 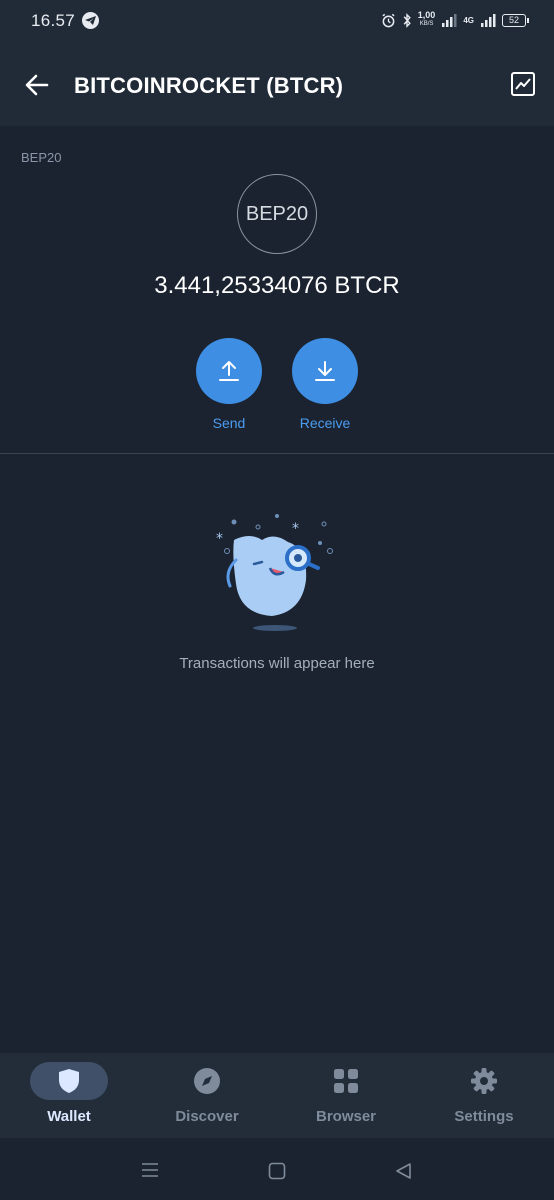 What do you see at coordinates (468, 20) in the screenshot?
I see `network-type: 4G` at bounding box center [468, 20].